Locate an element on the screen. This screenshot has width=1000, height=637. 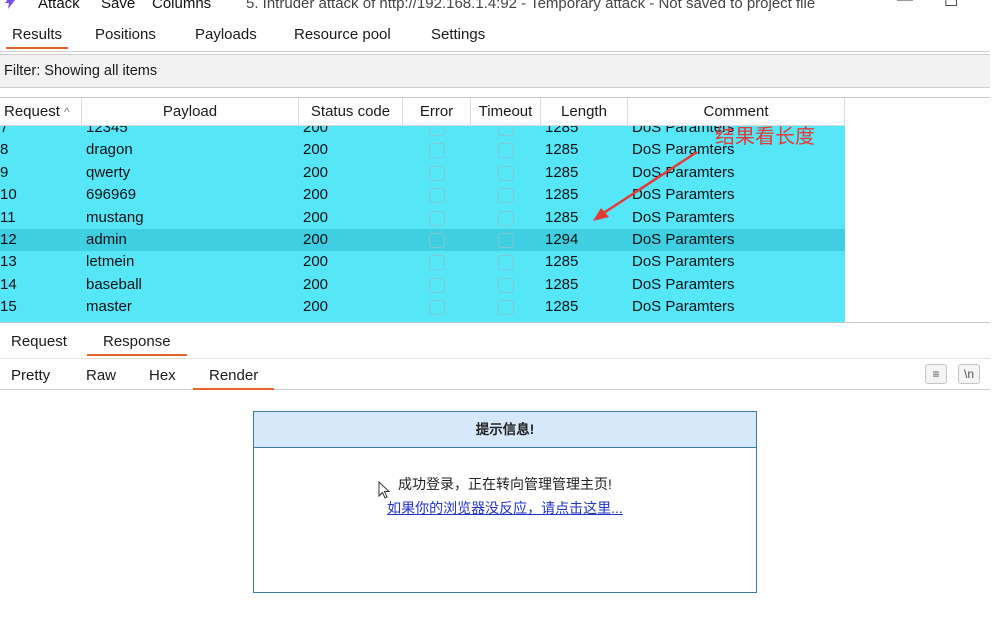
annotation-arrow-icon is located at coordinates (645, 185).